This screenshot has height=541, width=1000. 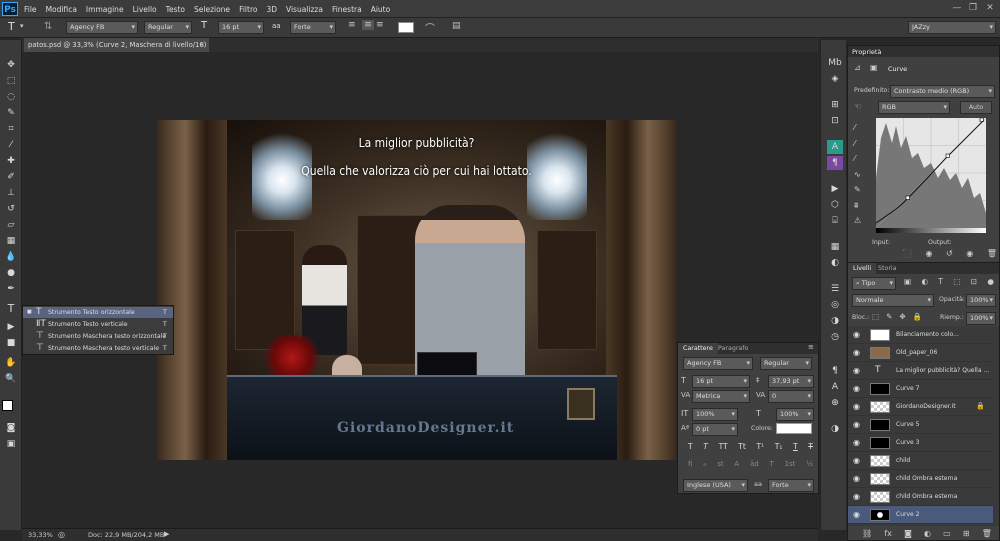 What do you see at coordinates (352, 25) in the screenshot?
I see `align-left-icon: ≡` at bounding box center [352, 25].